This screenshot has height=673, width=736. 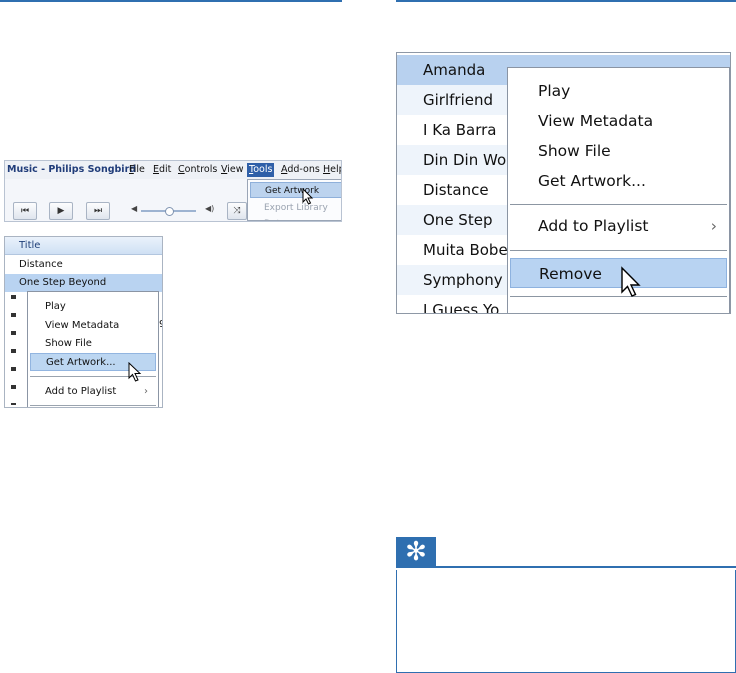 I want to click on next-track-button: ⏭, so click(x=98, y=211).